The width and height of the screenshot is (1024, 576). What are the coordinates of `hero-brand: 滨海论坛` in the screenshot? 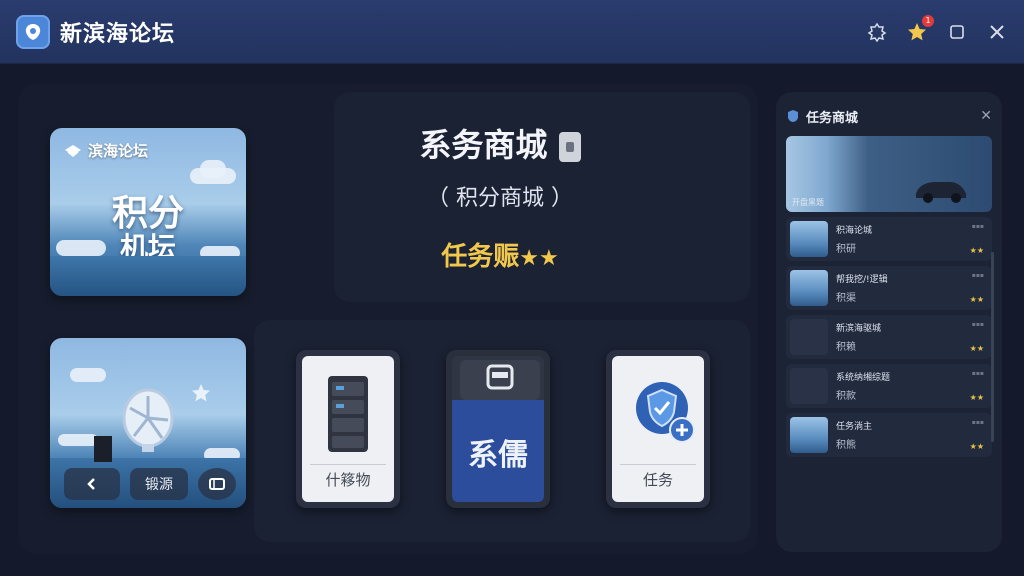 It's located at (106, 150).